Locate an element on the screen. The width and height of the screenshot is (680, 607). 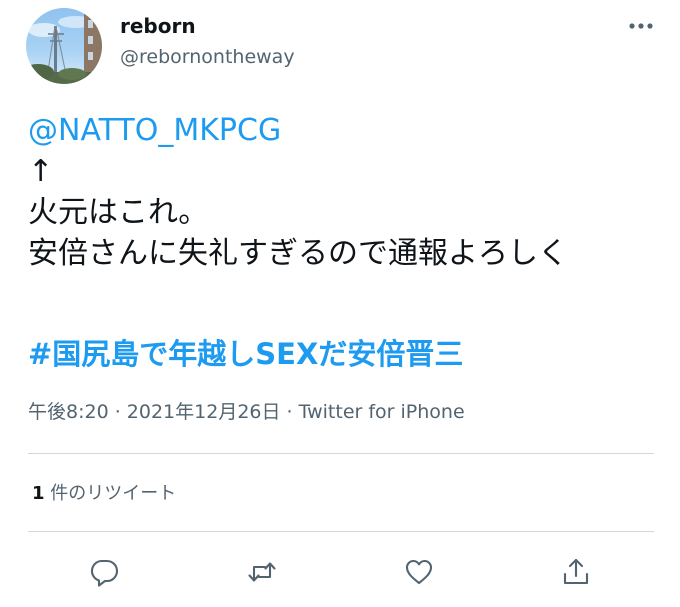
like-button is located at coordinates (419, 572).